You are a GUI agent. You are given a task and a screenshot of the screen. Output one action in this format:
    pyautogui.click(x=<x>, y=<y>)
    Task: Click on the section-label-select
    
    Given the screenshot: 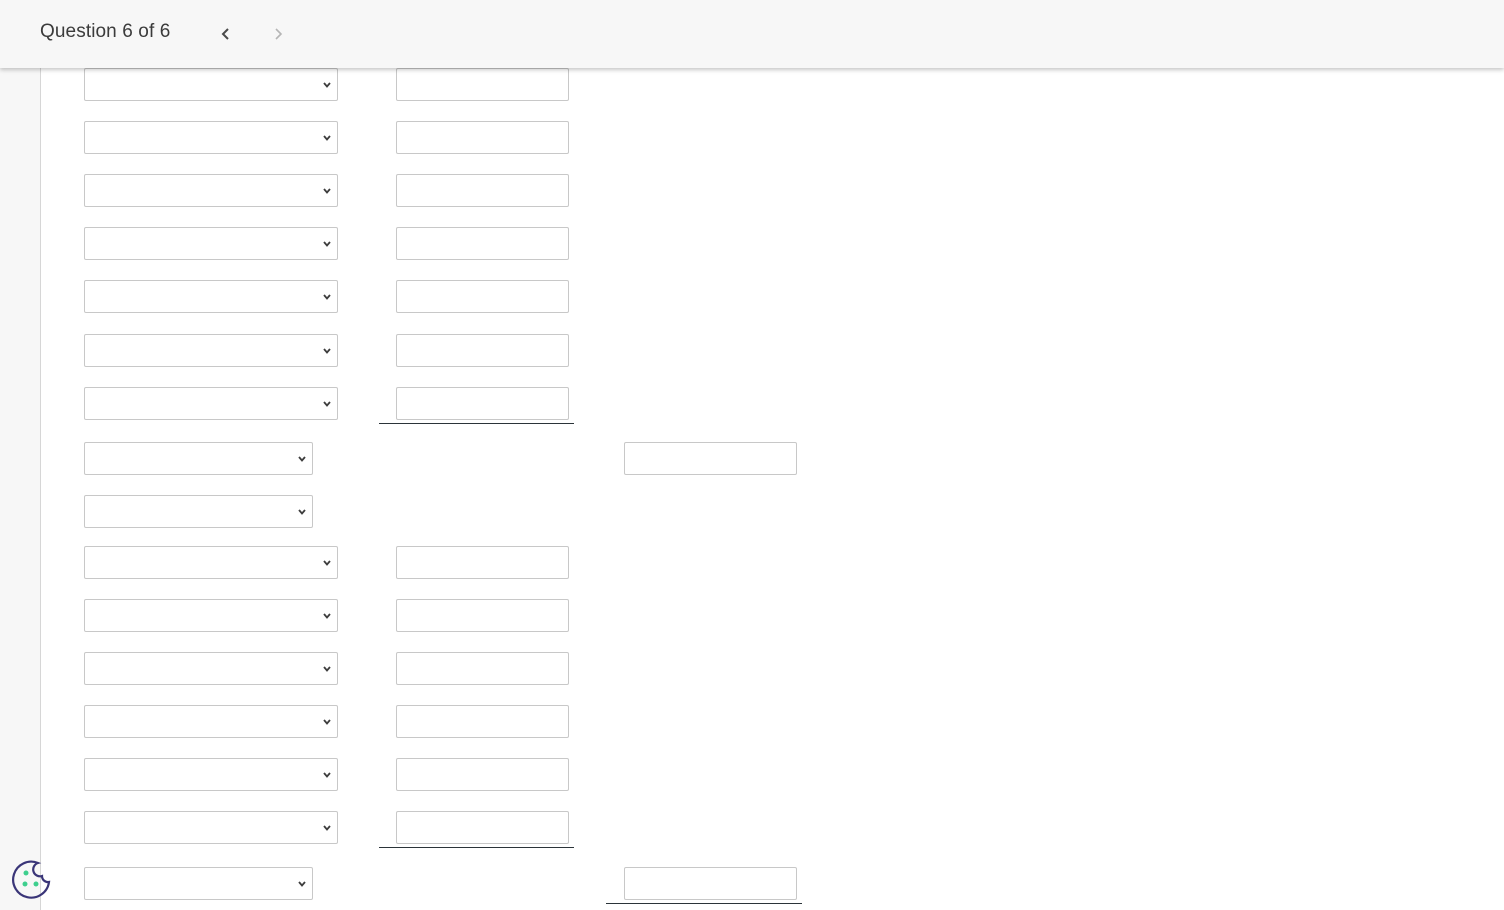 What is the action you would take?
    pyautogui.click(x=198, y=511)
    